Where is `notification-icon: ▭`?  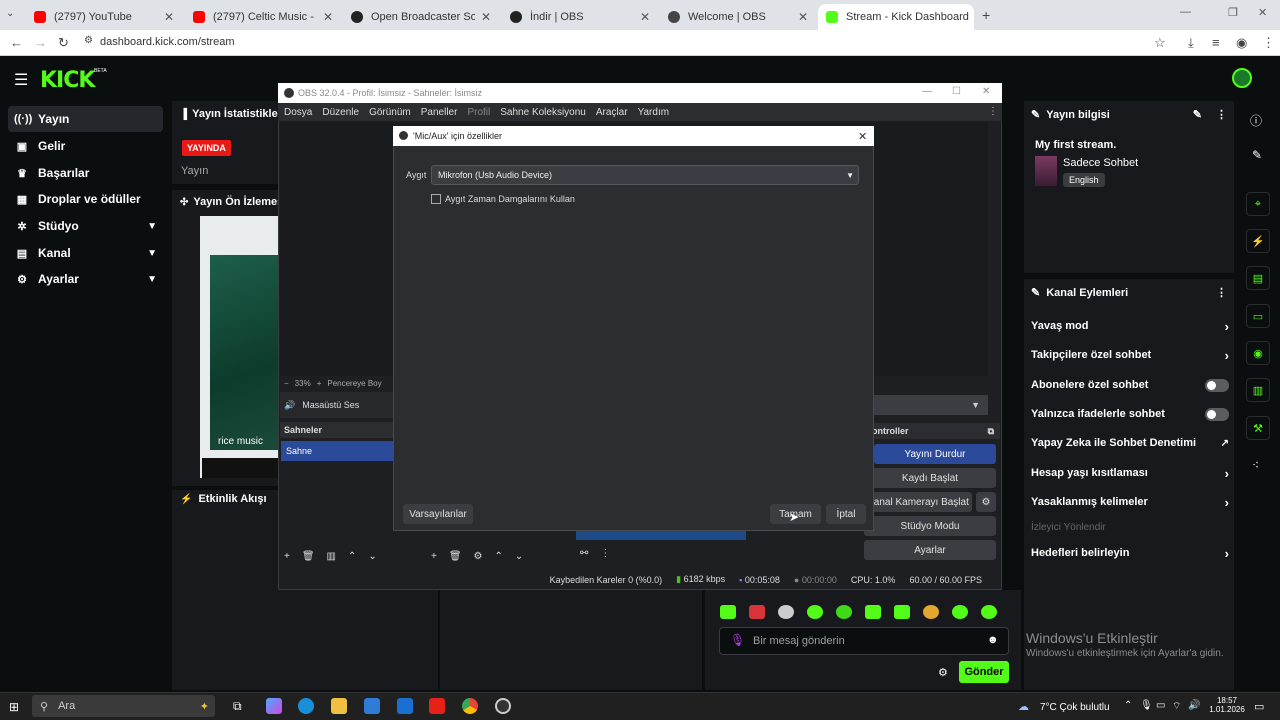 notification-icon: ▭ is located at coordinates (1259, 706).